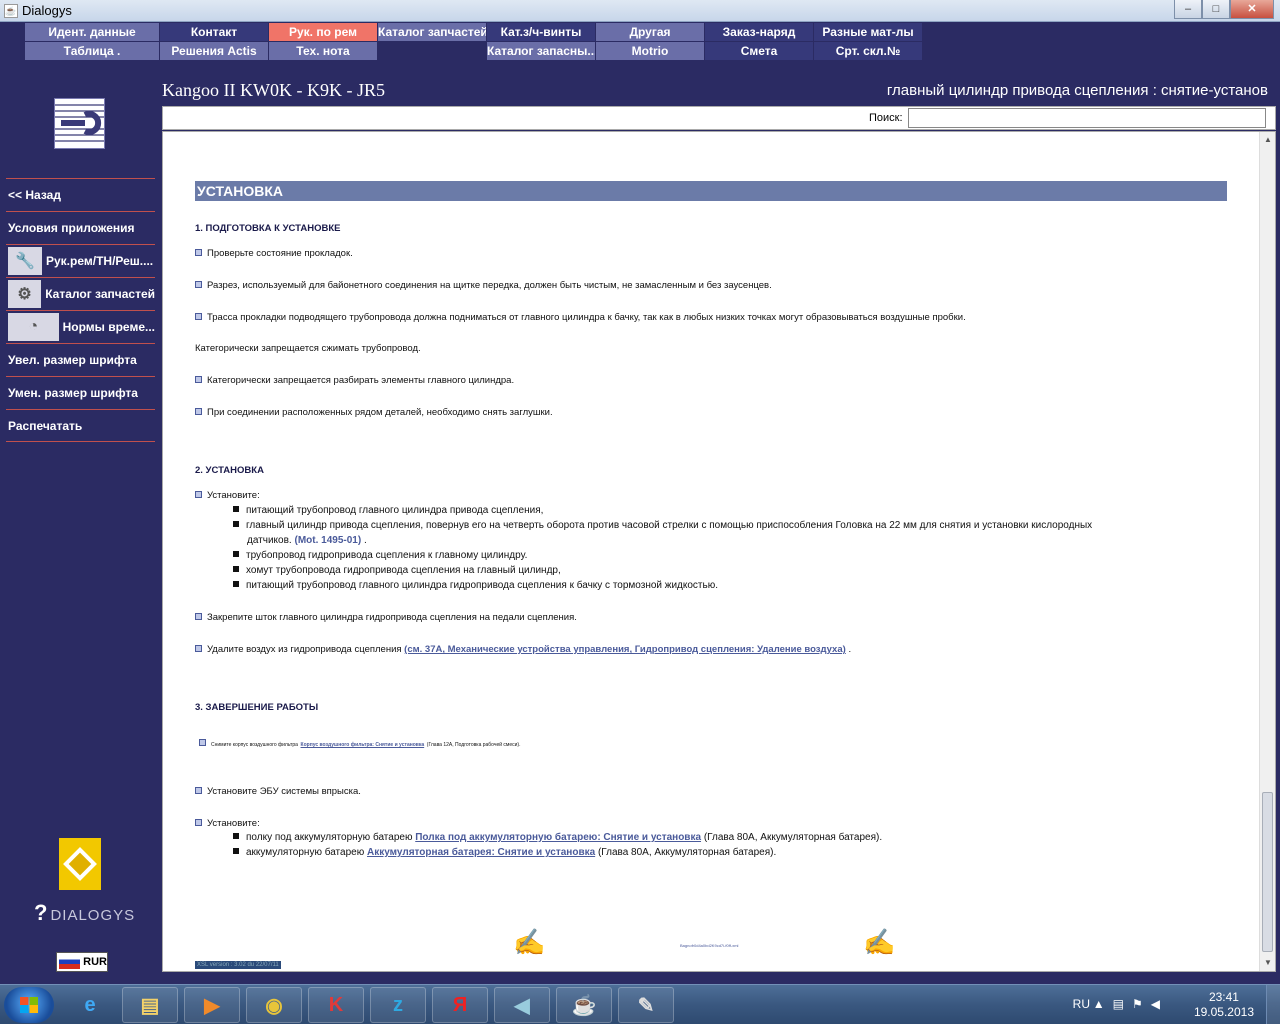 The width and height of the screenshot is (1280, 1024). I want to click on menu-work-order: Заказ-наряд, so click(759, 32).